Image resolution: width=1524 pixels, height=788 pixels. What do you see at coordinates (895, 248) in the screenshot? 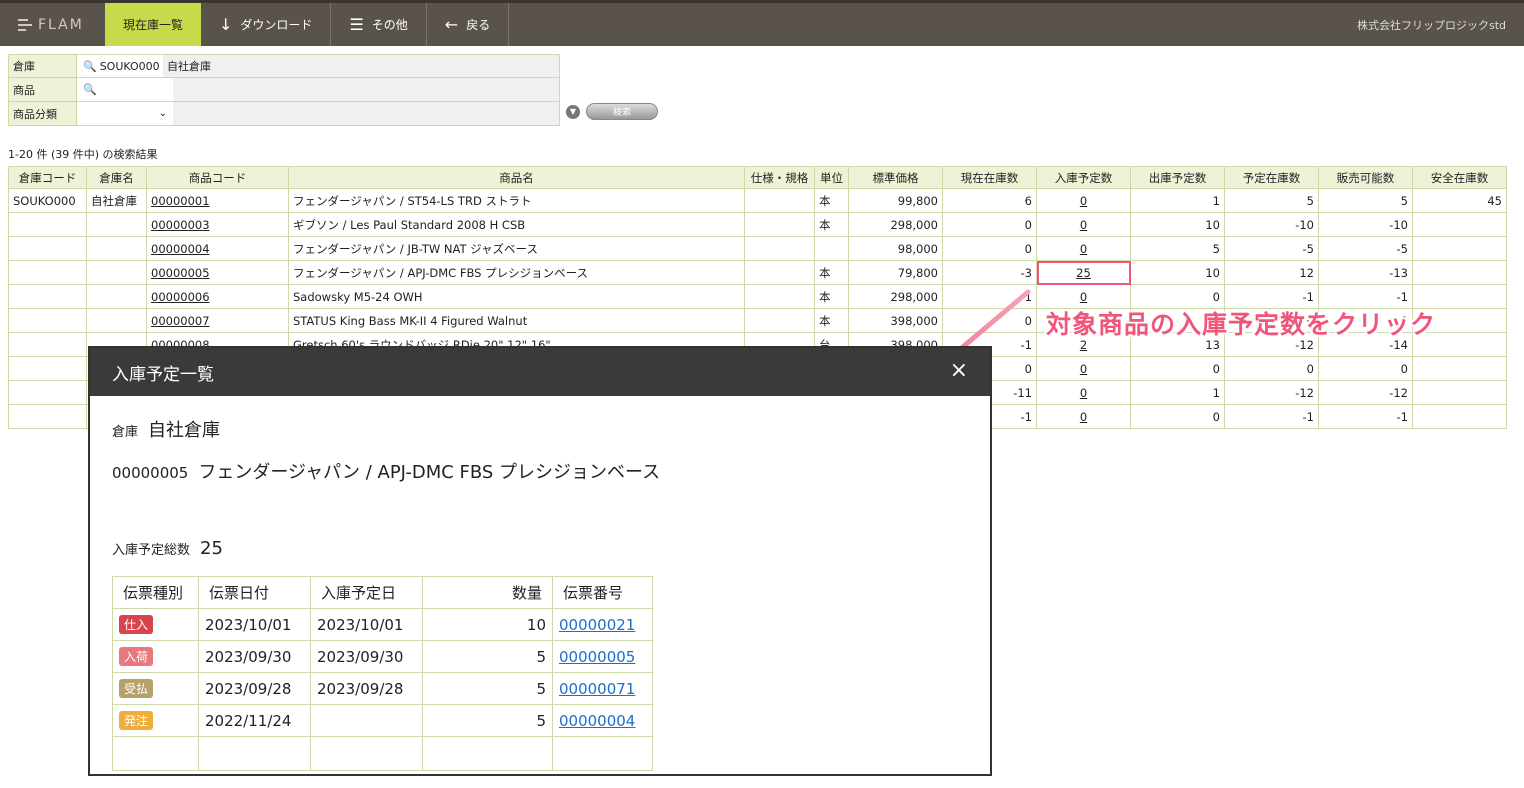
I see `table-cell: 98,000` at bounding box center [895, 248].